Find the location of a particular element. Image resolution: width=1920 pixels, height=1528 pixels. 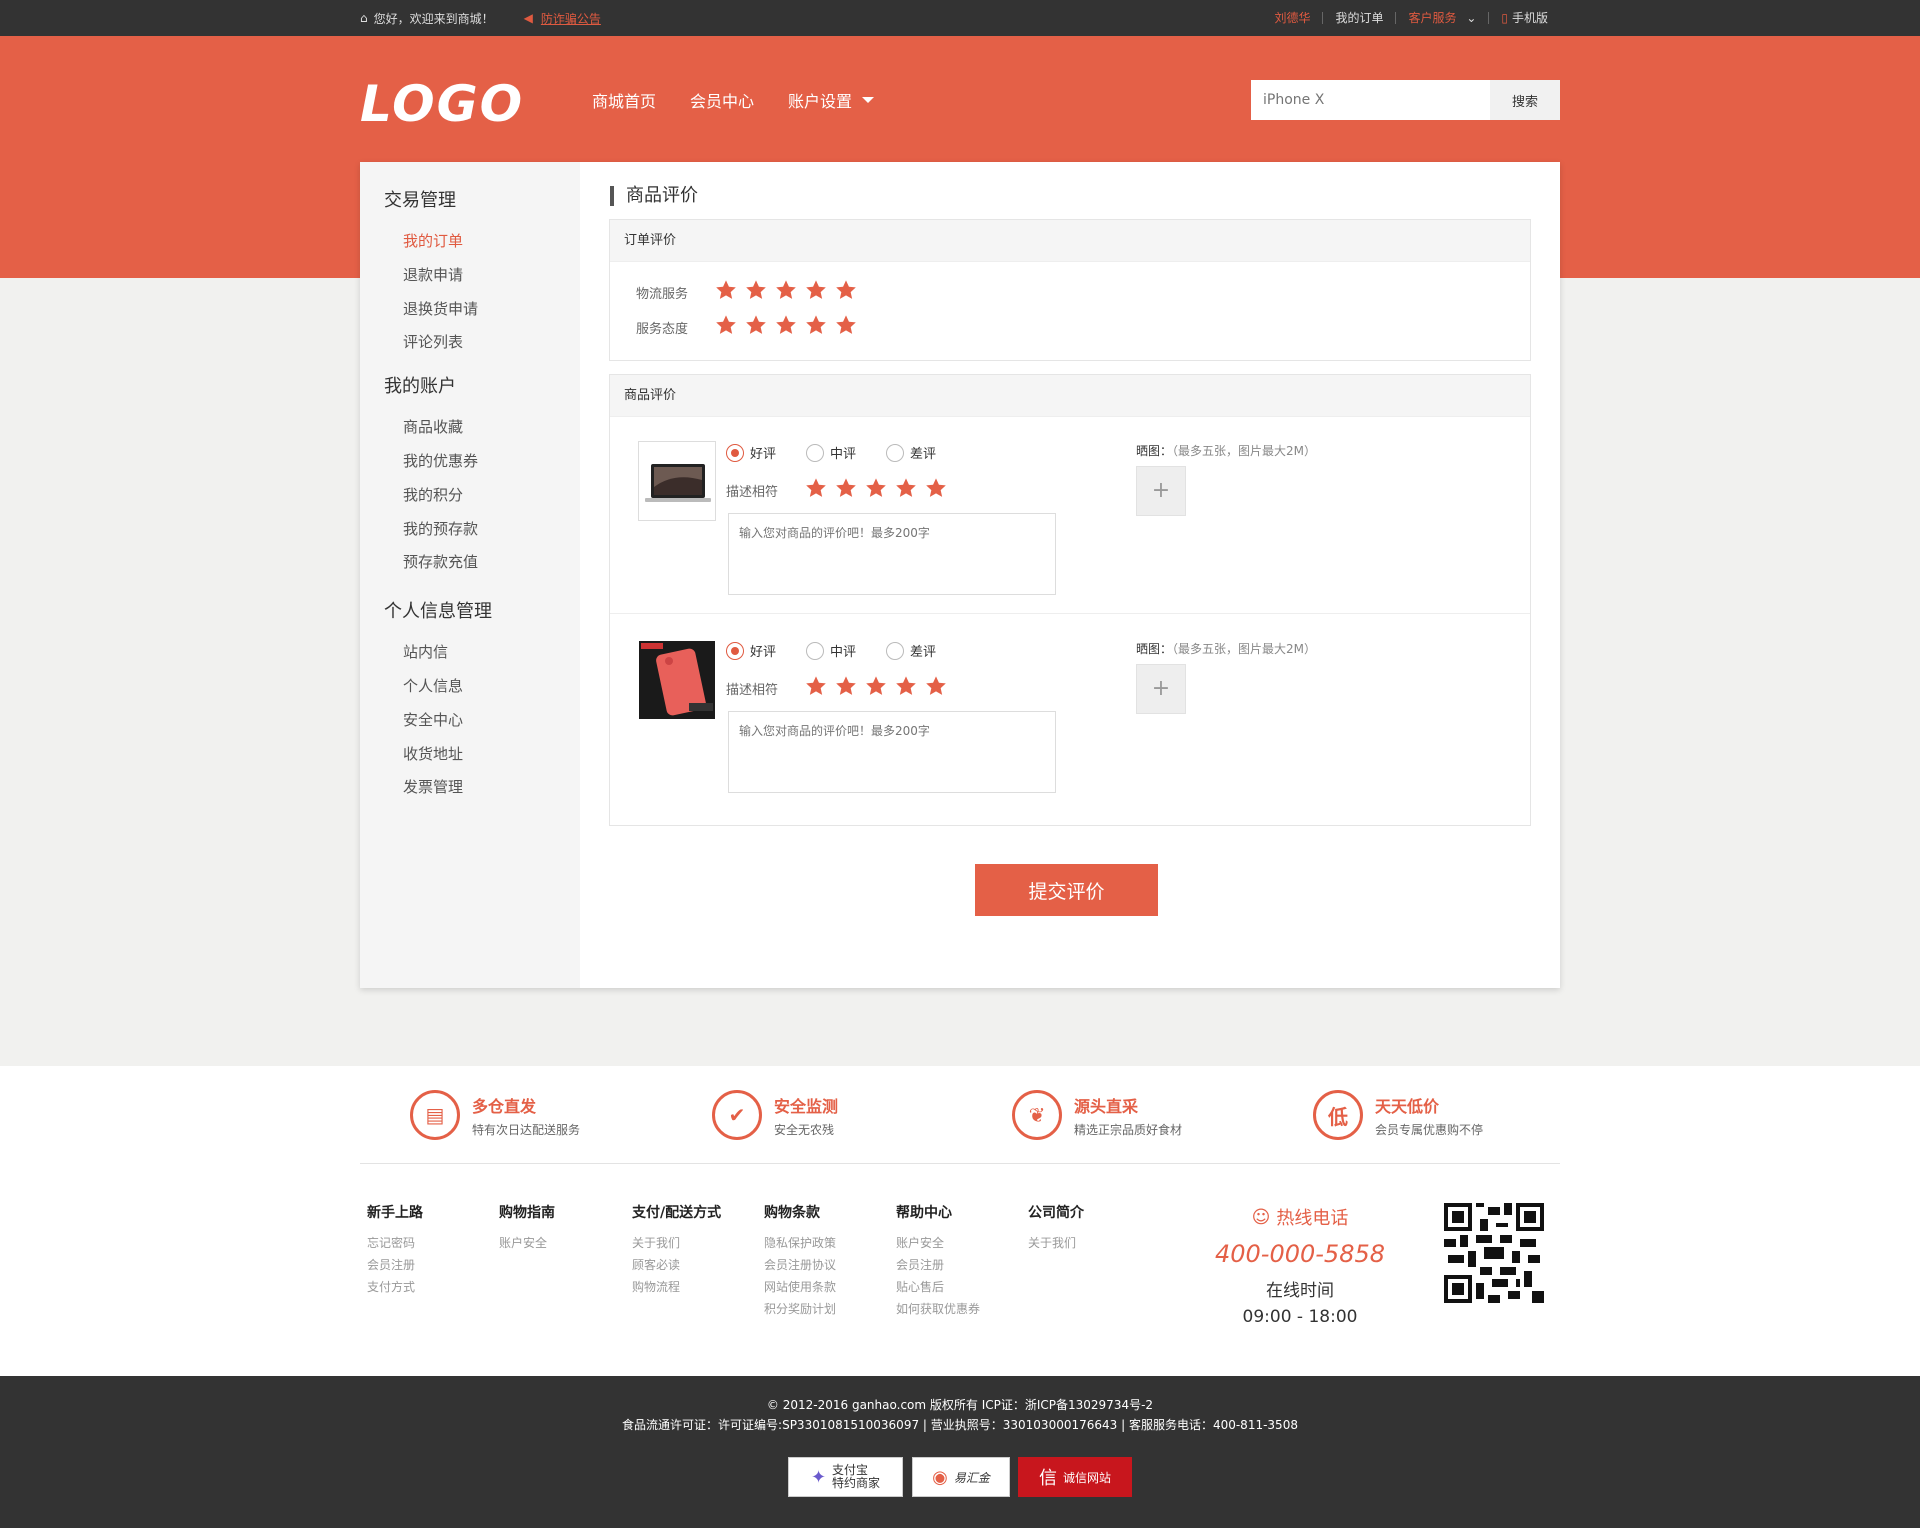

hotline: ☺ 热线电话 400-000-5858 在线时间 09:00 - 18:00 is located at coordinates (1300, 1266).